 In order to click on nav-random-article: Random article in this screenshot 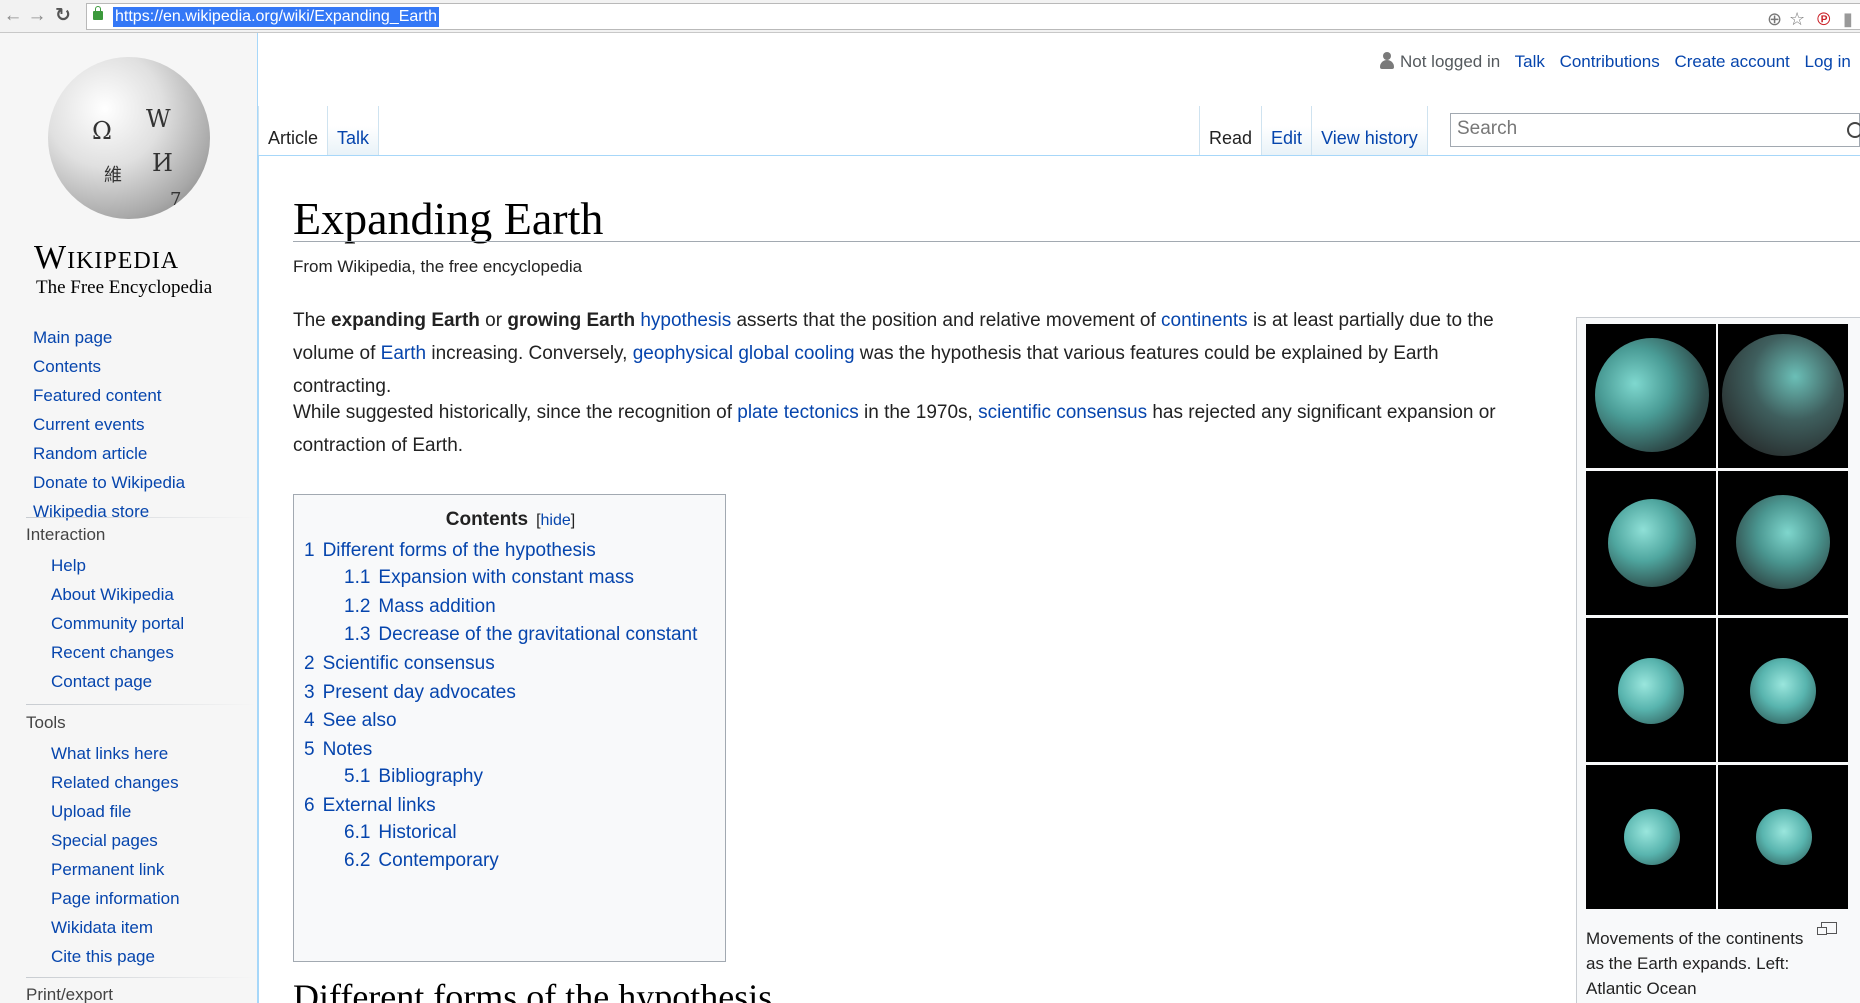, I will do `click(109, 453)`.